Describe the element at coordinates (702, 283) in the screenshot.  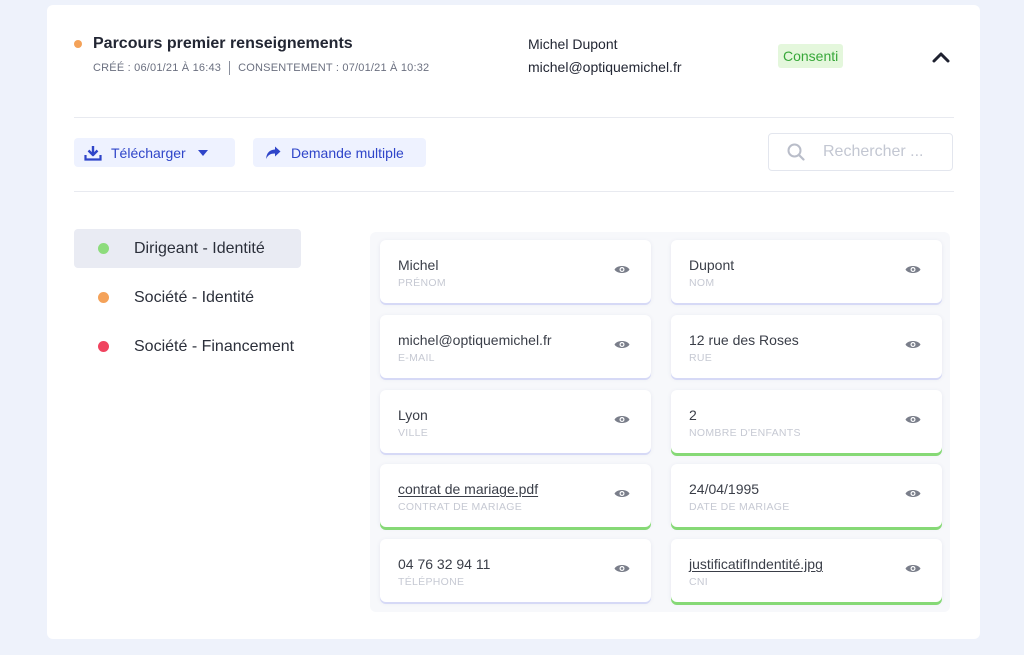
I see `field-label: NOM` at that location.